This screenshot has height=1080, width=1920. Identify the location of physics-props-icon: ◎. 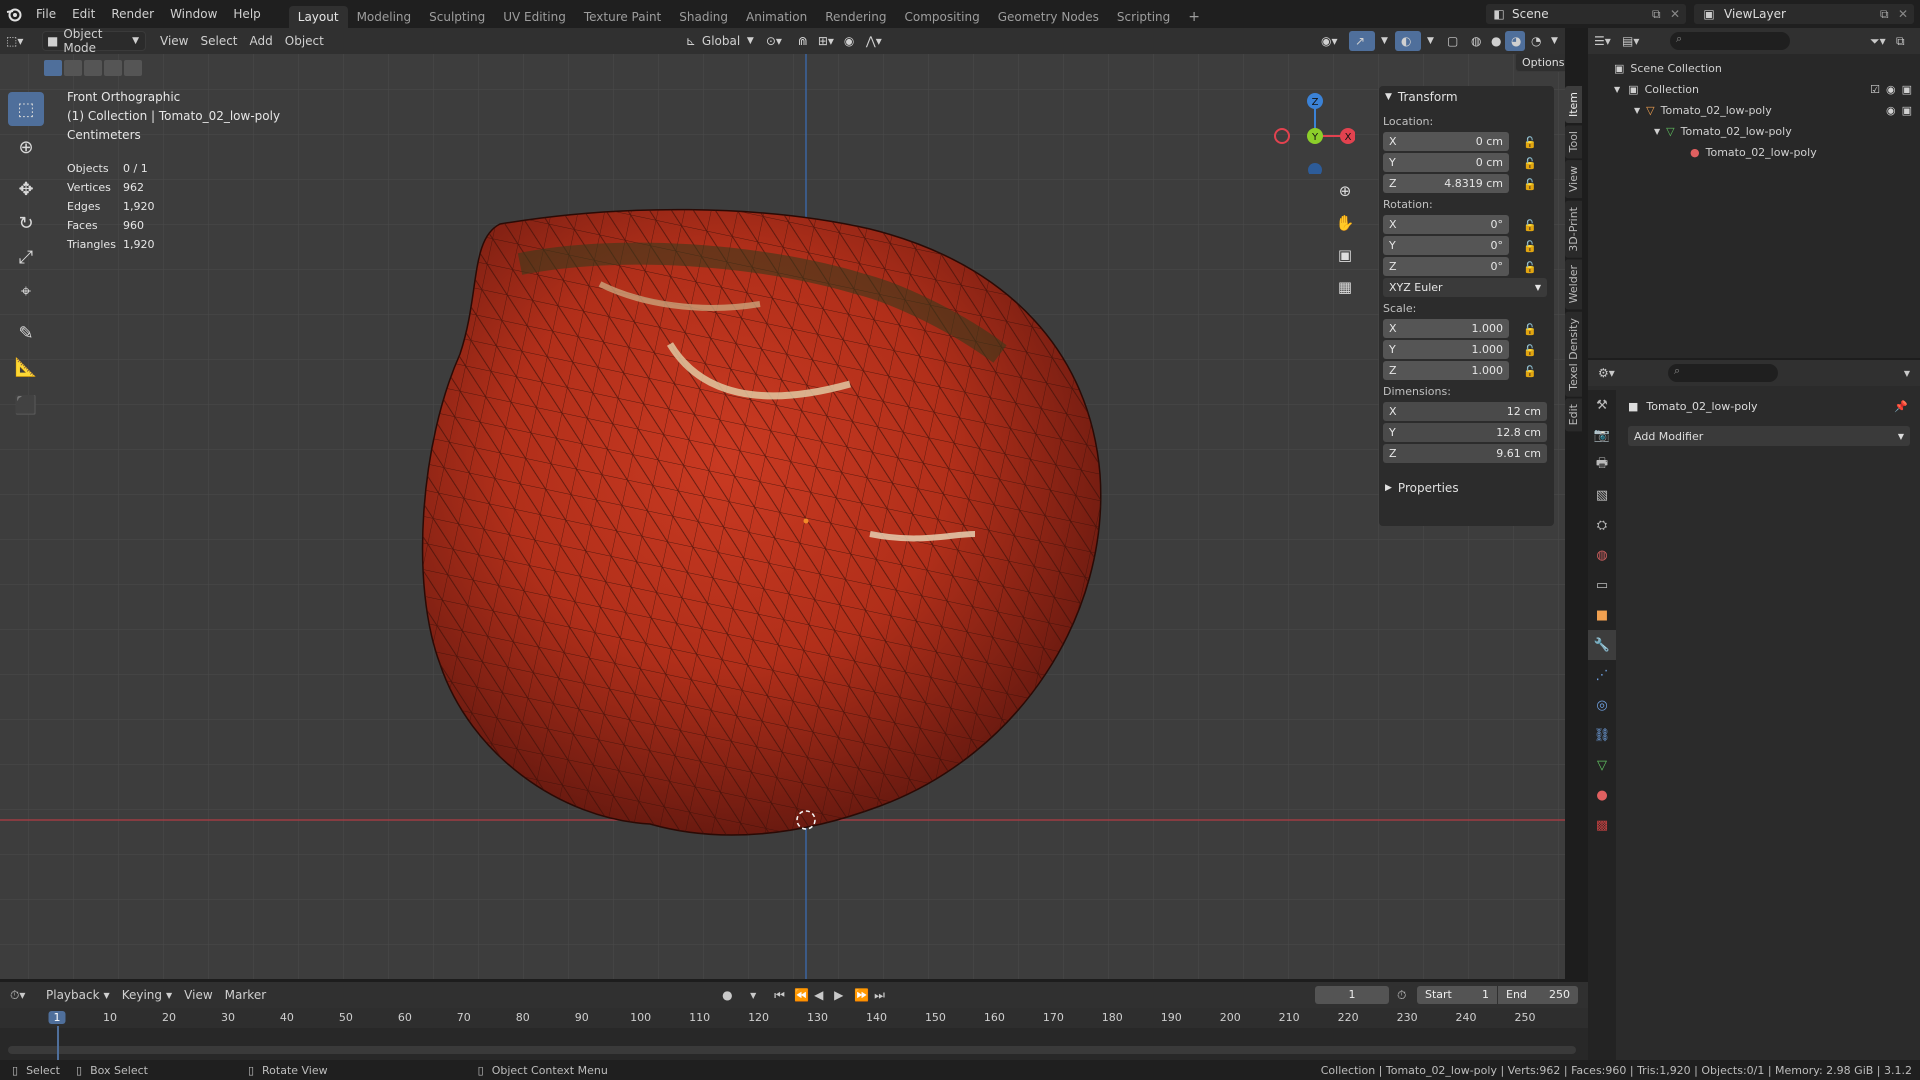
(1602, 705).